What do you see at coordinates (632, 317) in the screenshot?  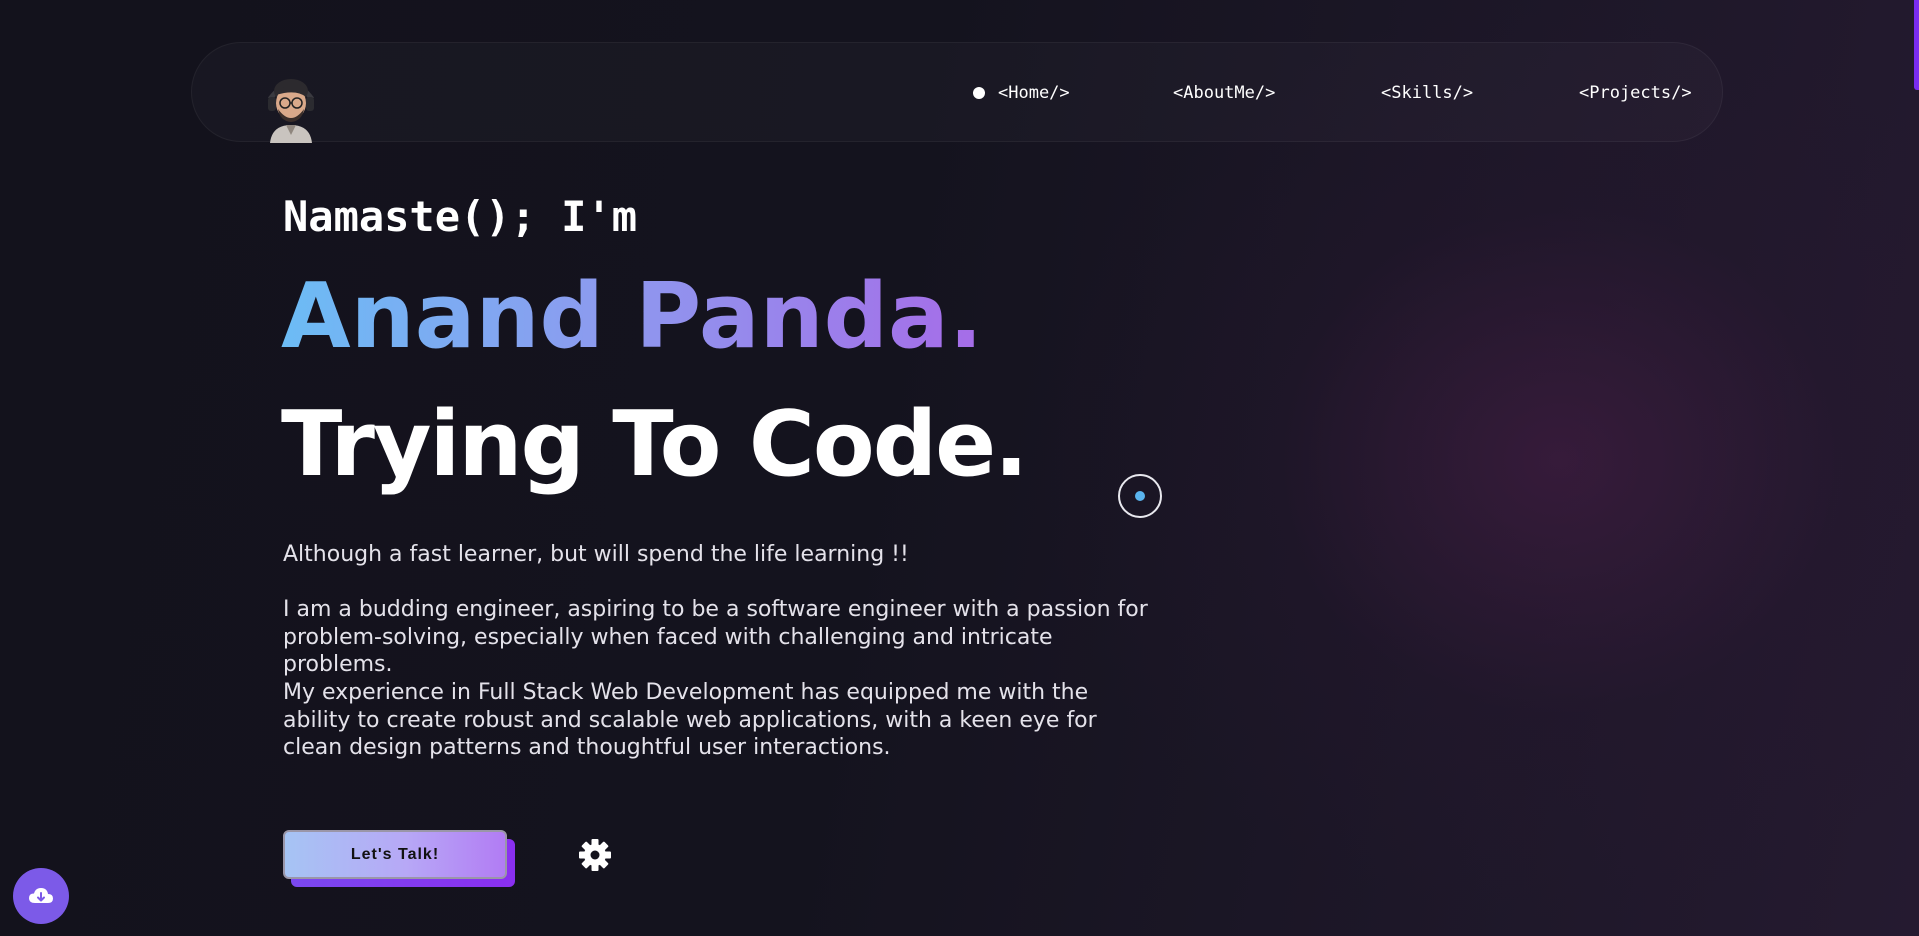 I see `hero-name: Anand Panda.` at bounding box center [632, 317].